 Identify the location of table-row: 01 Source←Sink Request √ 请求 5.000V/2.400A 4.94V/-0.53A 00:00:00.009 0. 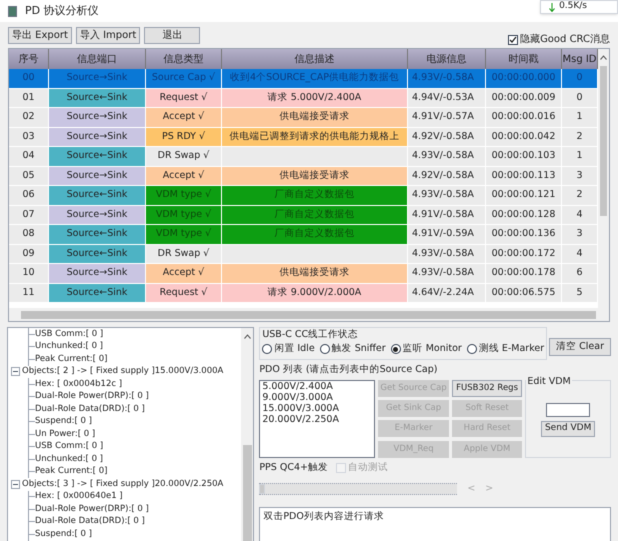
(303, 98).